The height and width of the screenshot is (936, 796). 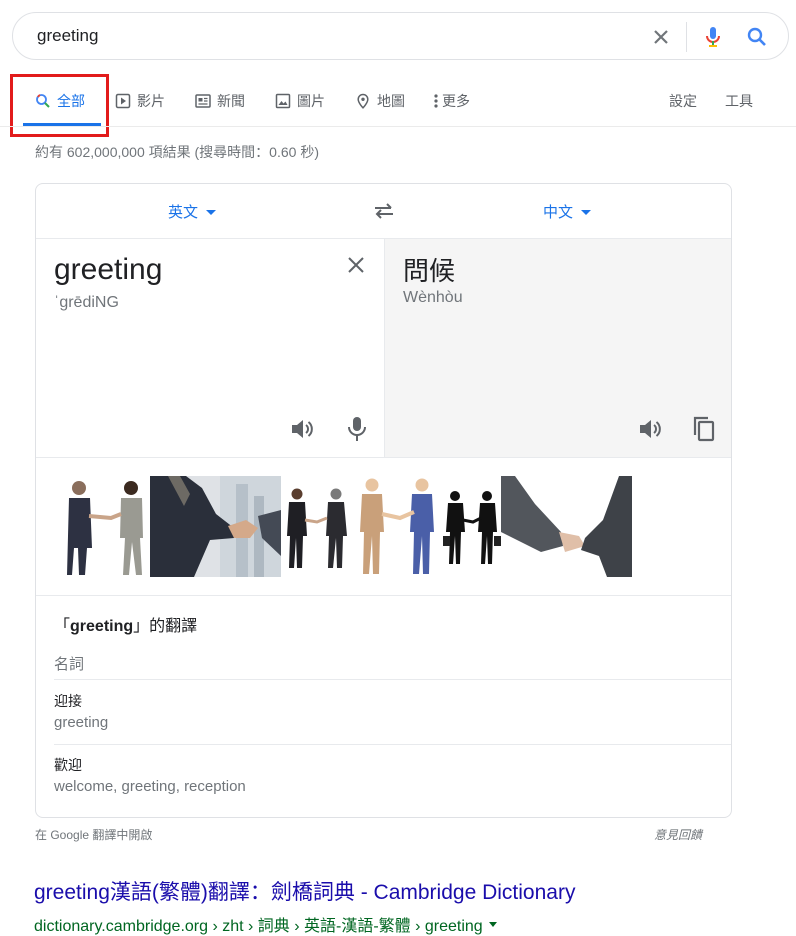 I want to click on tab-images: 圖片, so click(x=300, y=101).